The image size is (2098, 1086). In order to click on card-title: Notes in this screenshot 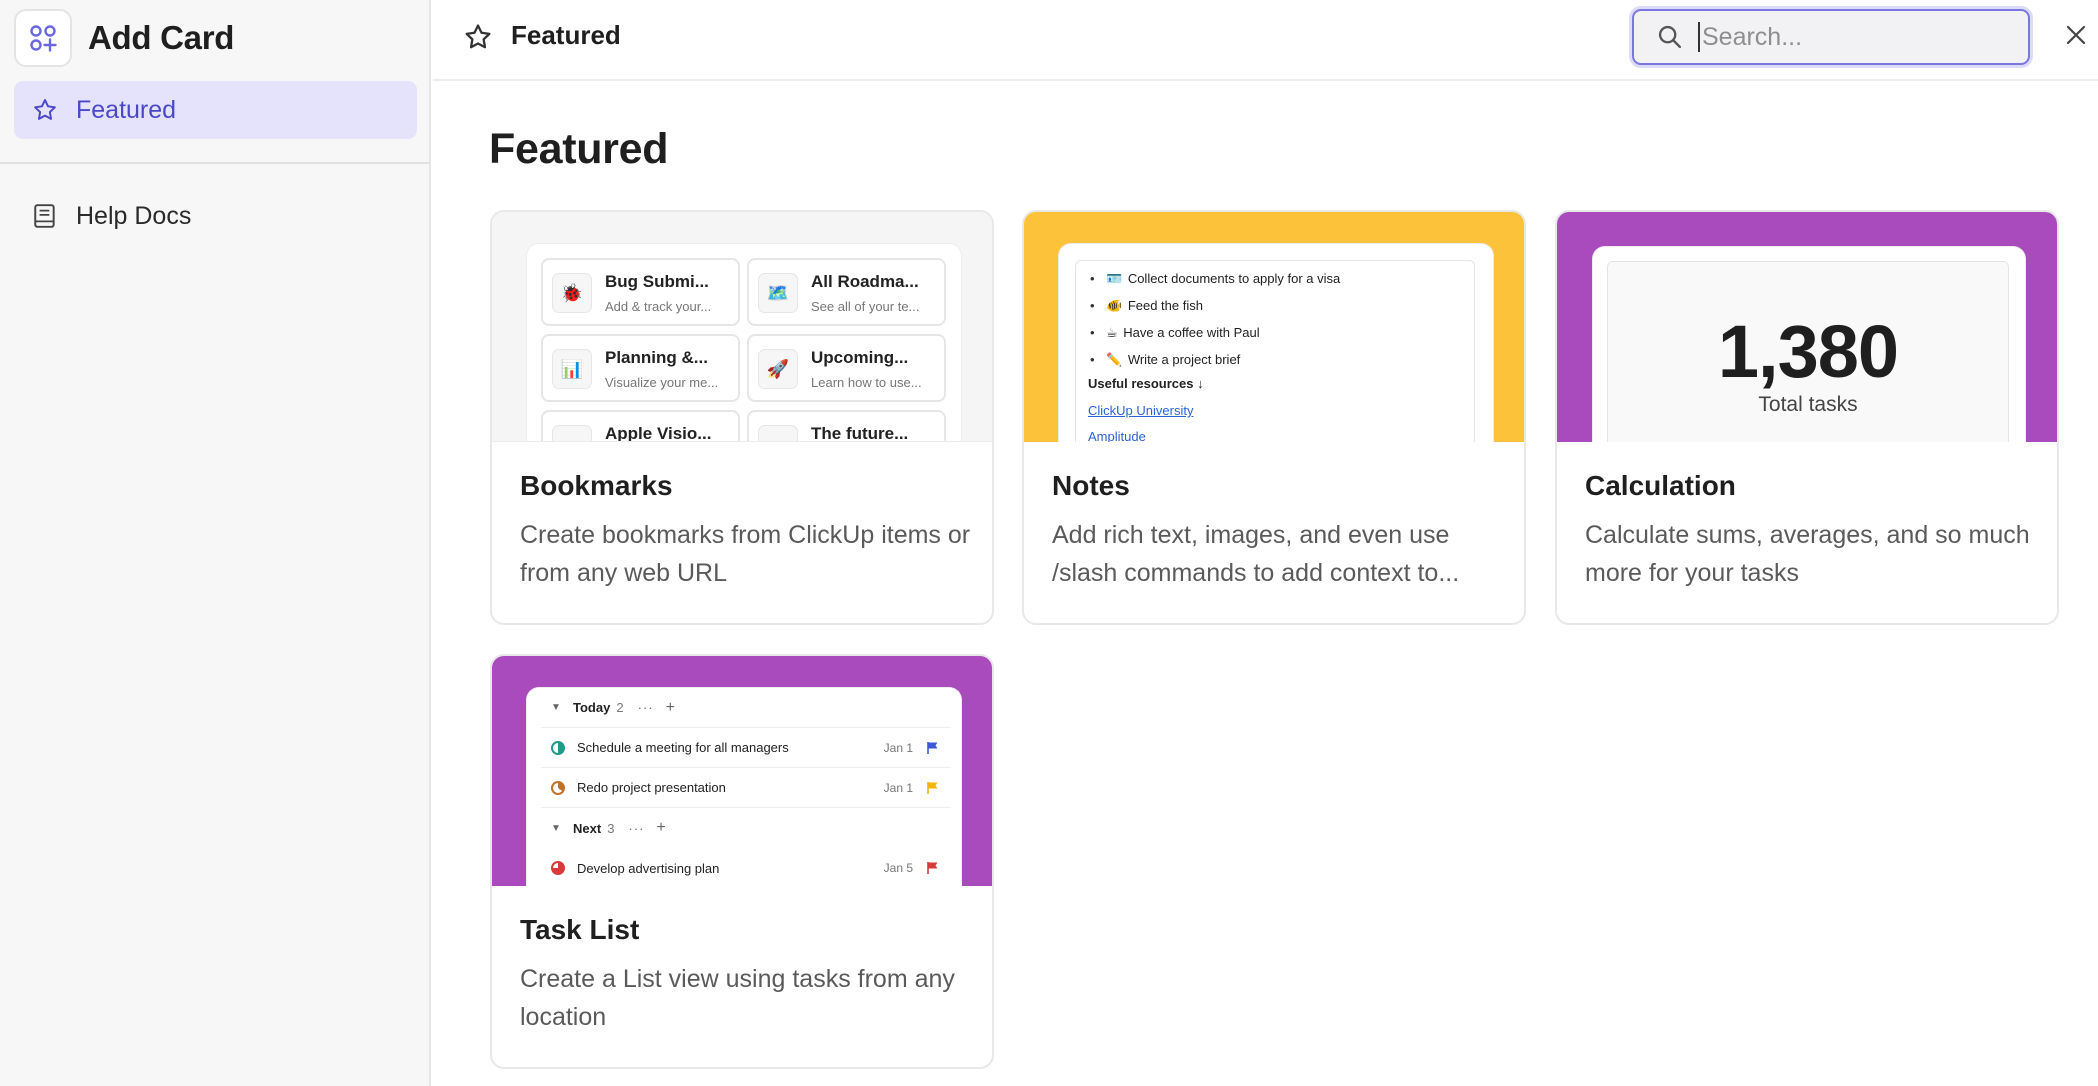, I will do `click(1091, 485)`.